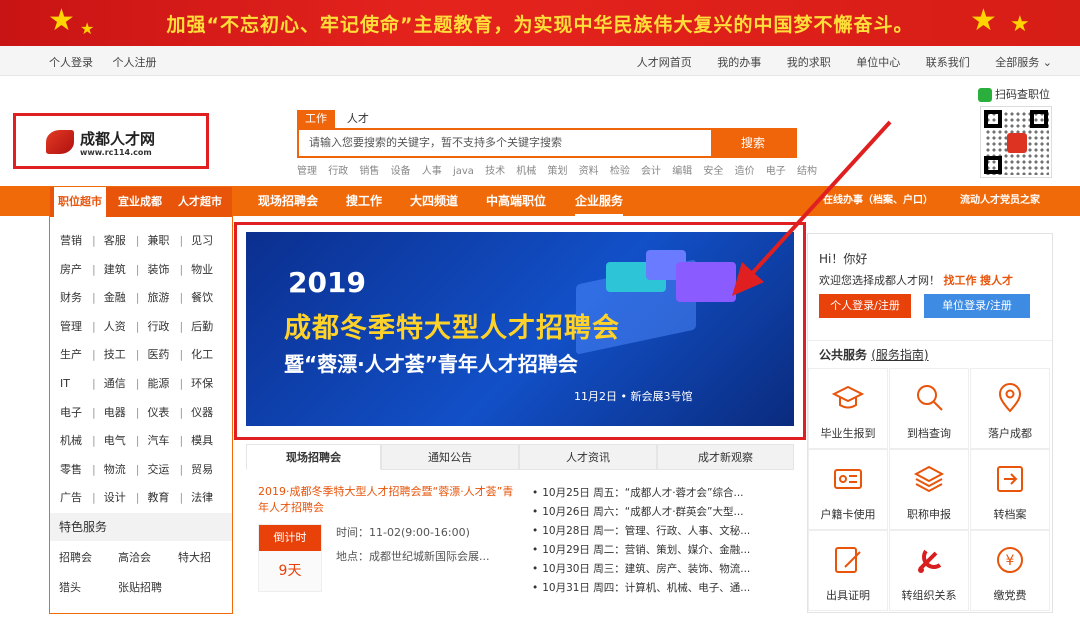 The image size is (1080, 624). I want to click on feature-headhunter: 猎头, so click(70, 587).